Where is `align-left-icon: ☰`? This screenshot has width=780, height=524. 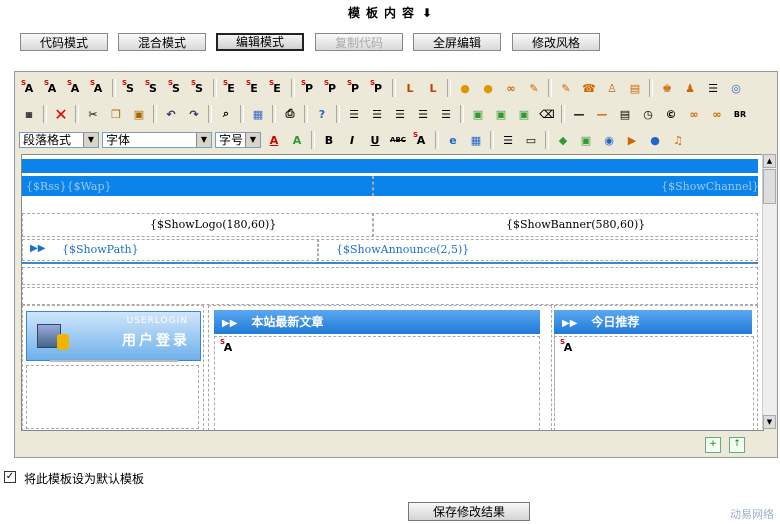
align-left-icon: ☰ is located at coordinates (354, 114).